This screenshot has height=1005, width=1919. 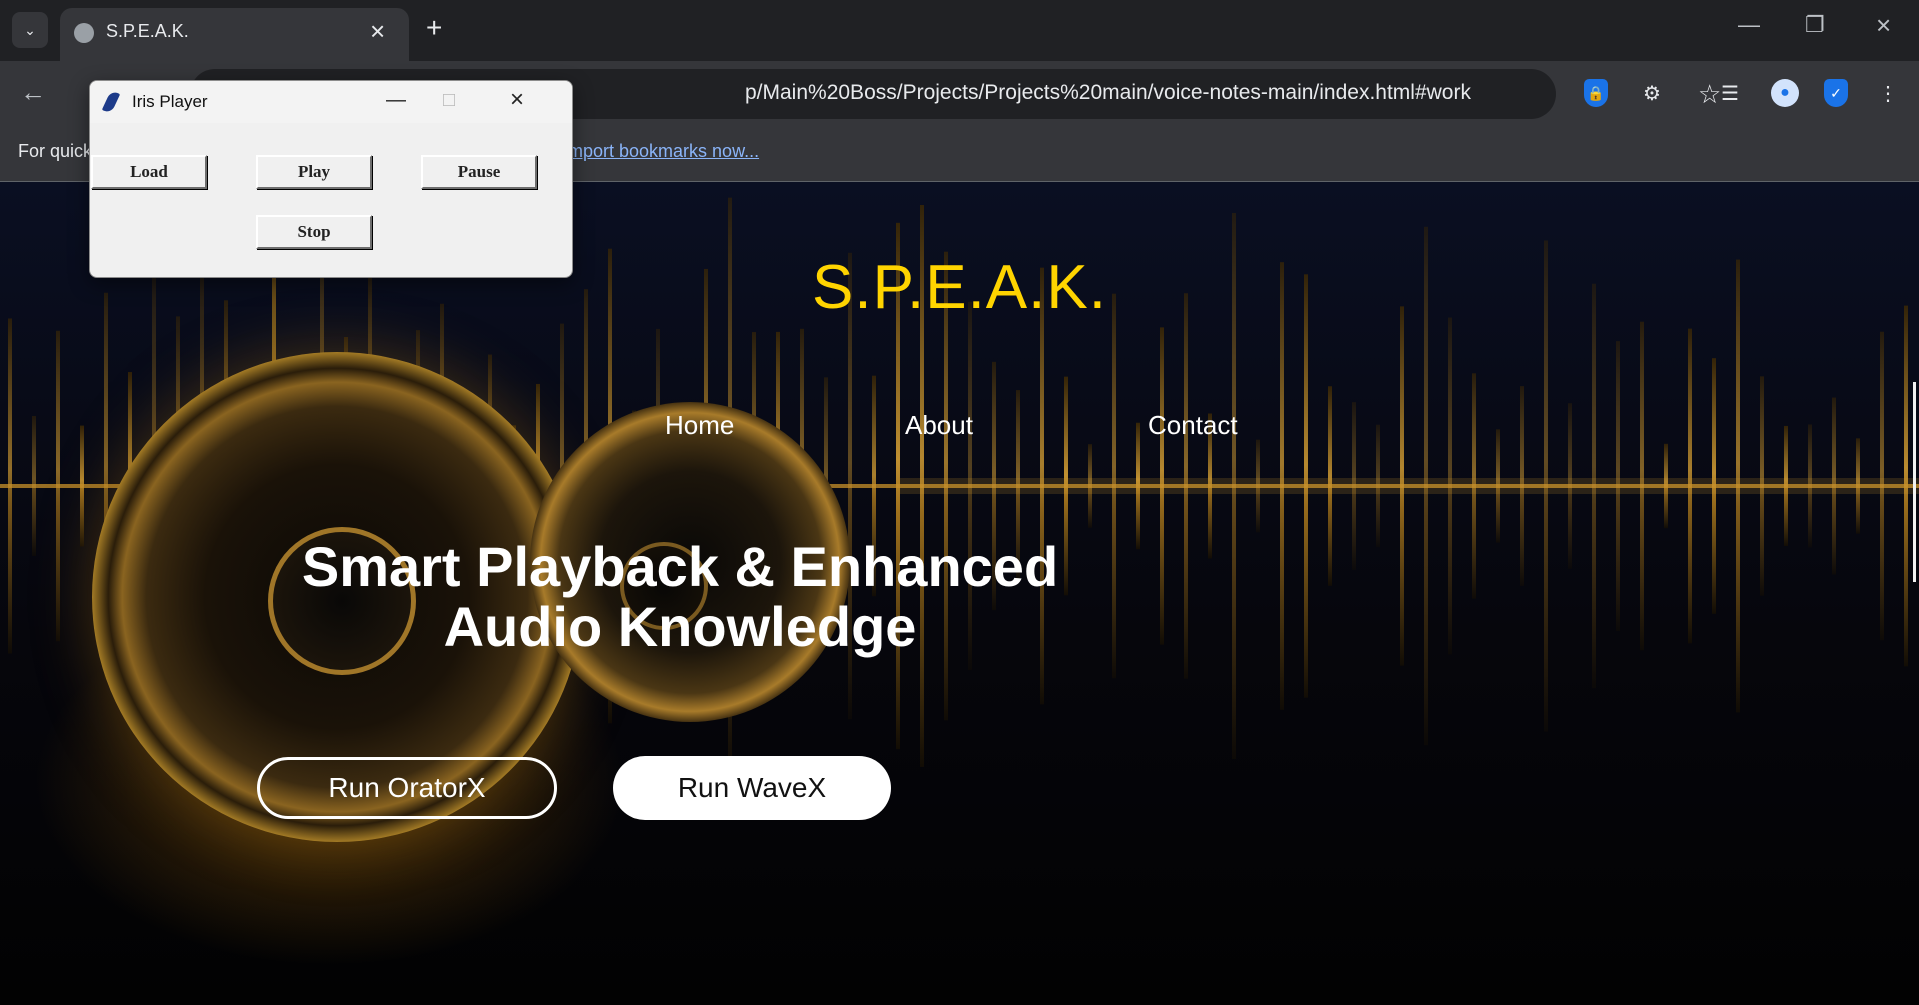 I want to click on play-button: Play, so click(x=314, y=172).